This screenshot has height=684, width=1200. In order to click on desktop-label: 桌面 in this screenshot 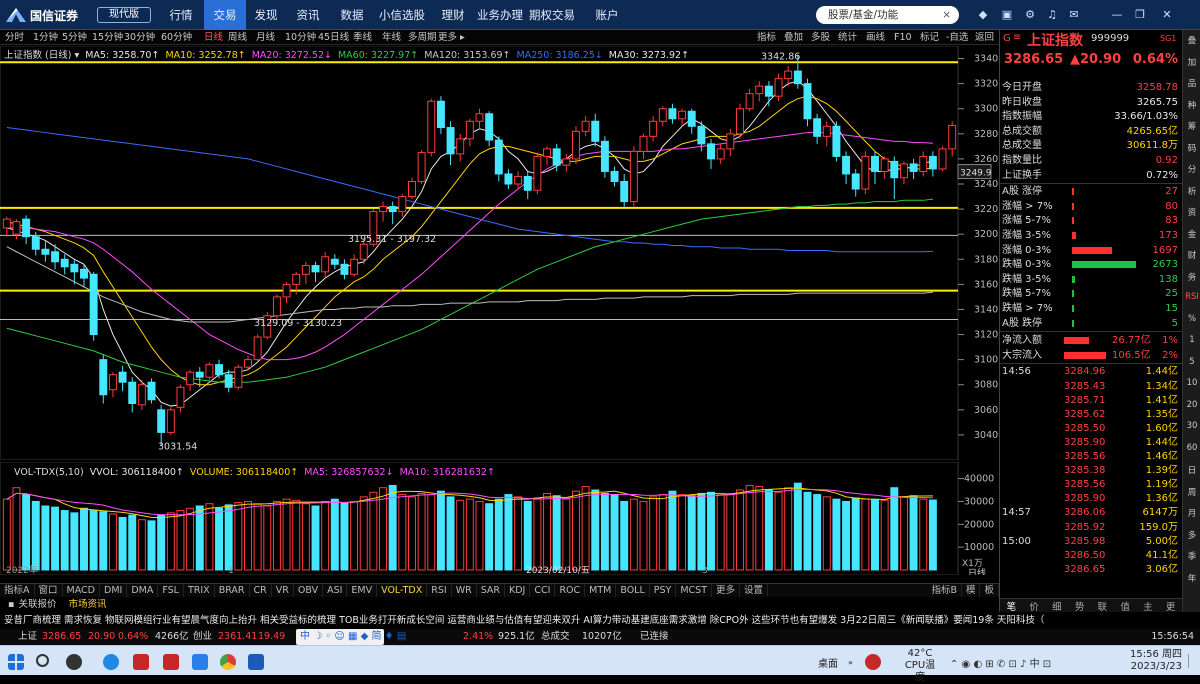, I will do `click(828, 662)`.